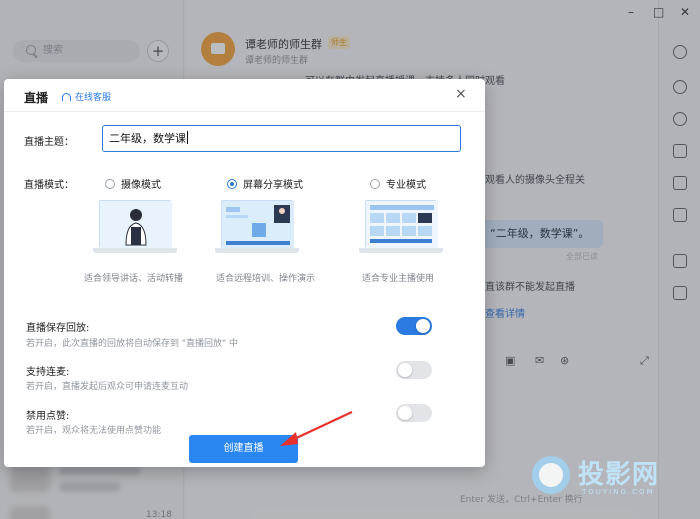  What do you see at coordinates (316, 428) in the screenshot?
I see `annotation-arrow-icon` at bounding box center [316, 428].